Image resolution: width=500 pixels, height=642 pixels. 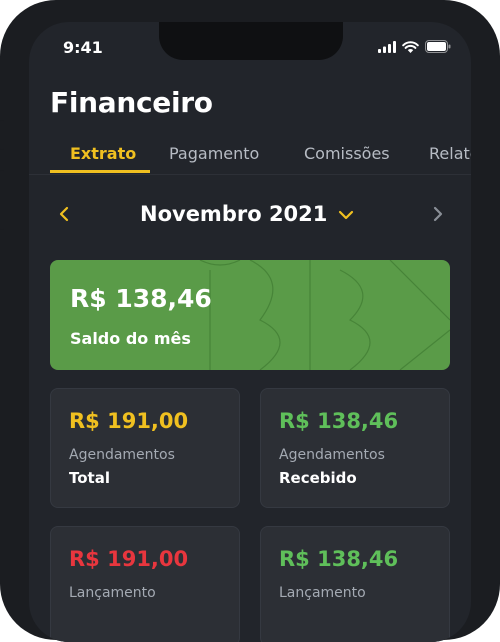 I want to click on balance-value: R$ 138,46, so click(x=141, y=298).